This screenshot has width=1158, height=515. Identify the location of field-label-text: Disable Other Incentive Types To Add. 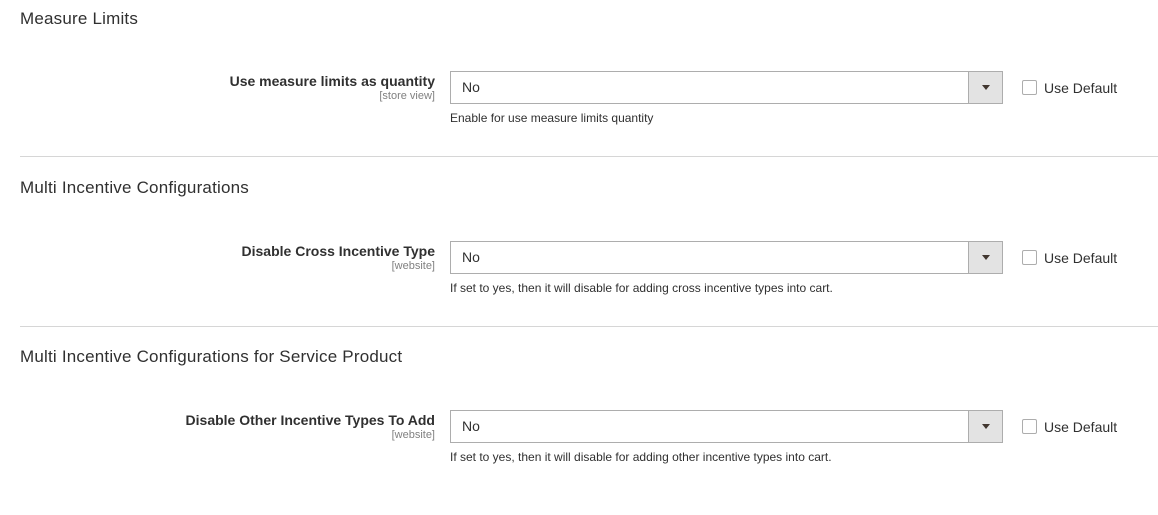
(310, 420).